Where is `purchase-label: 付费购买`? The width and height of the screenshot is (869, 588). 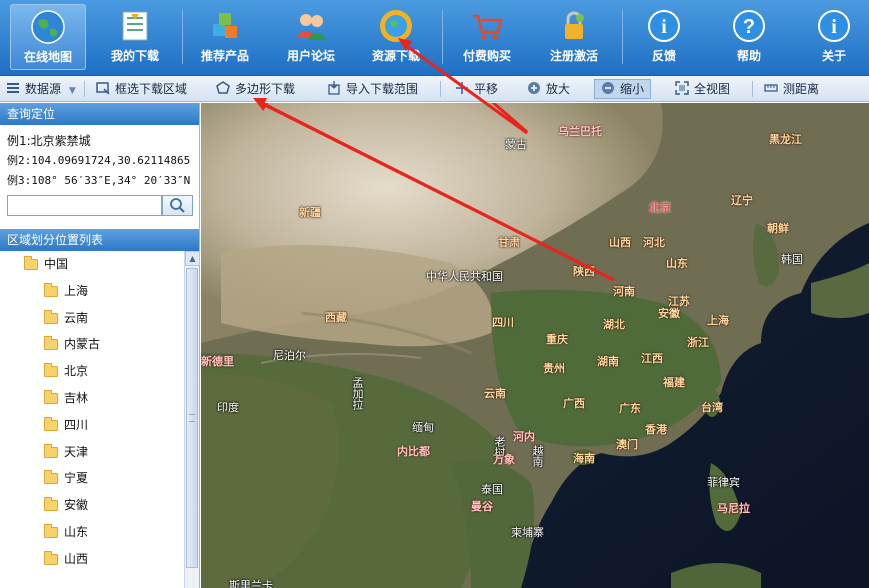
purchase-label: 付费购买 is located at coordinates (486, 56).